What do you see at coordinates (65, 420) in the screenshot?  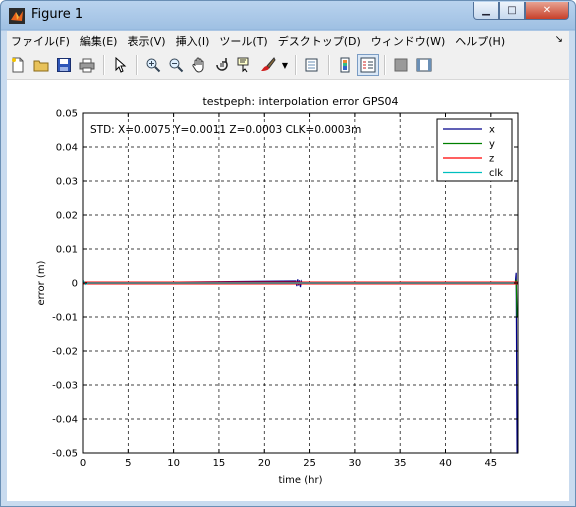 I see `y-tick-label: -0.04` at bounding box center [65, 420].